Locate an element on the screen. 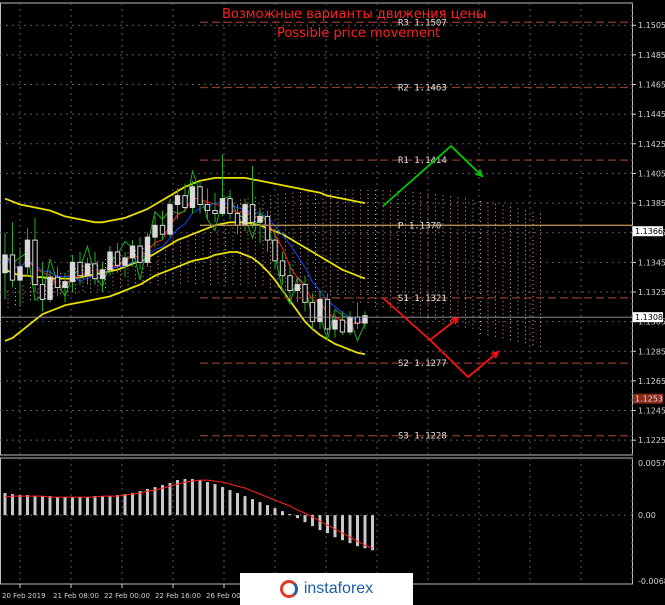 This screenshot has width=665, height=605. price-tick-label: 1.1285 is located at coordinates (651, 351).